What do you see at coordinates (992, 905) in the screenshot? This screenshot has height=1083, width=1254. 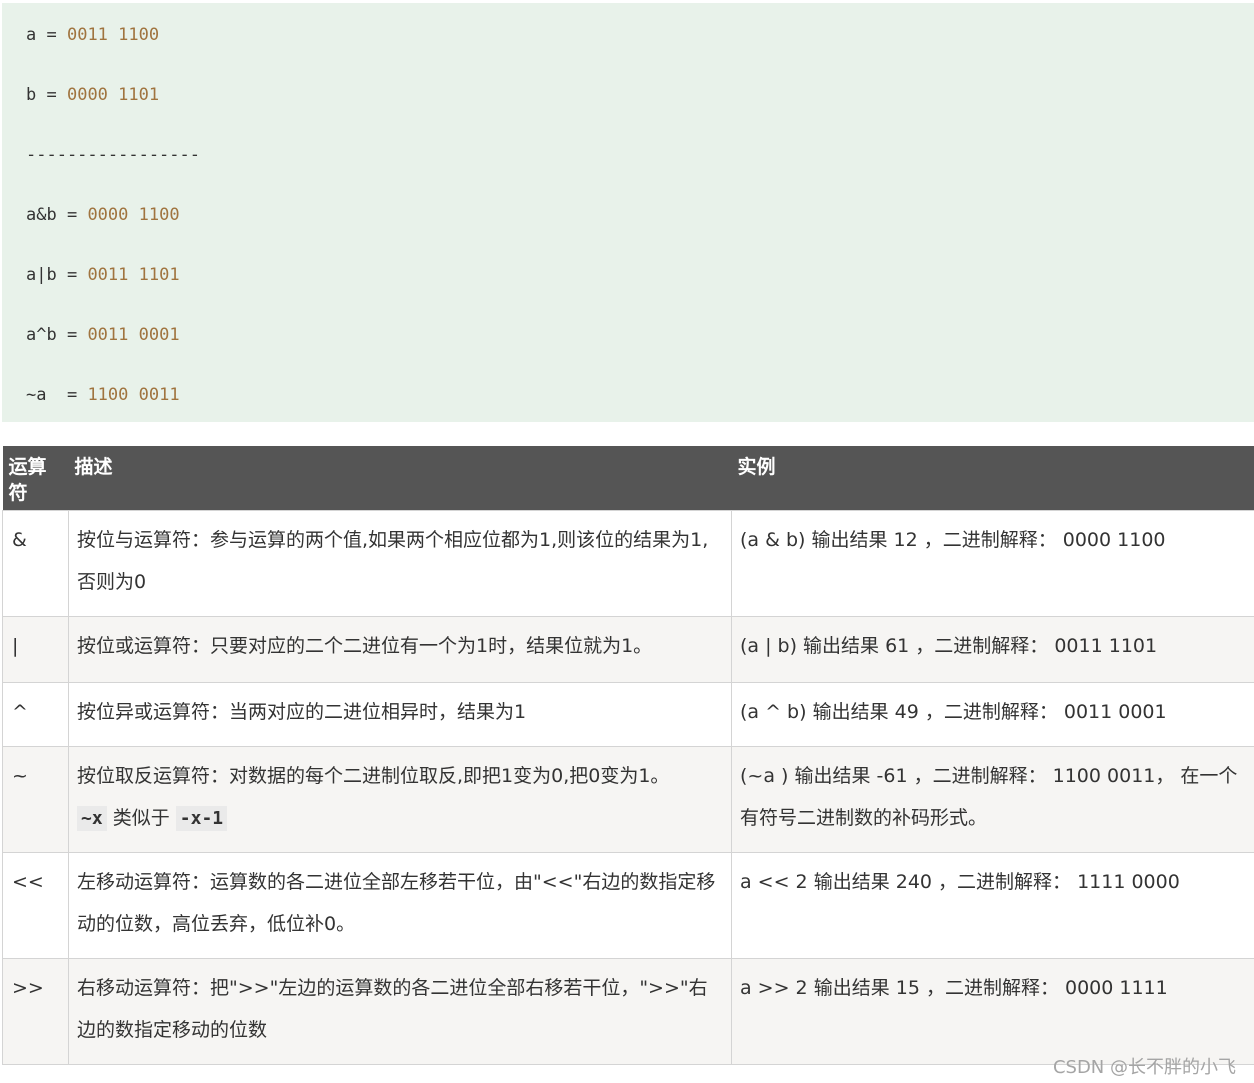 I see `example-cell: a << 2 输出结果 240 ，二进制解释： 1111 0000` at bounding box center [992, 905].